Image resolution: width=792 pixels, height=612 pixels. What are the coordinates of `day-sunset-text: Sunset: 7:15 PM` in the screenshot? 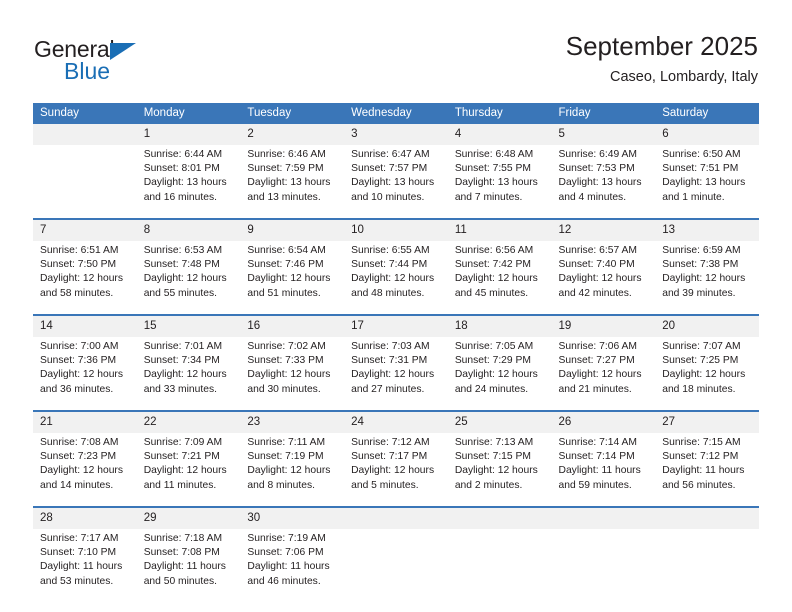 It's located at (492, 457).